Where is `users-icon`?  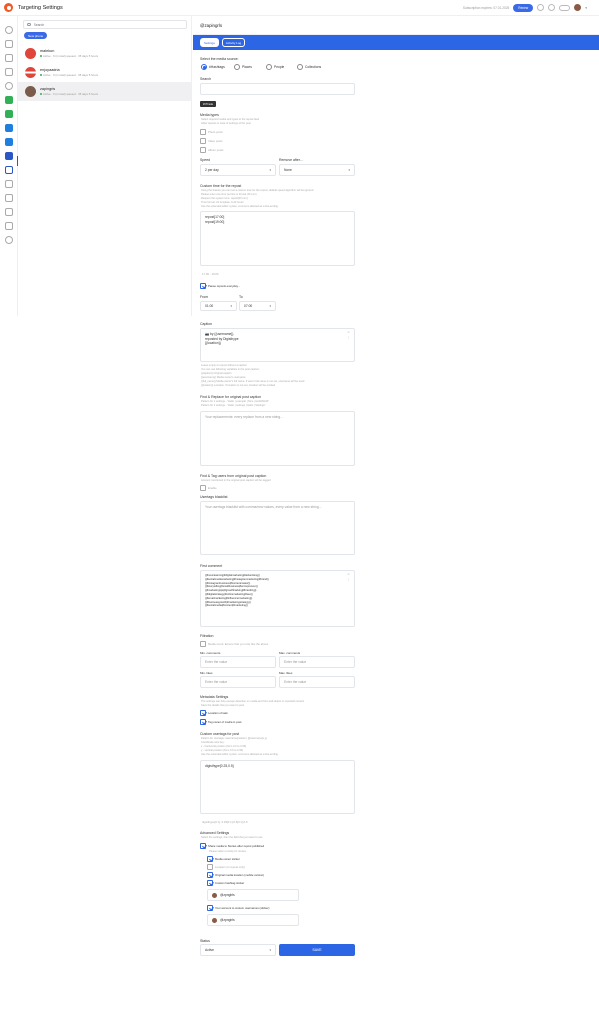
users-icon is located at coordinates (9, 86).